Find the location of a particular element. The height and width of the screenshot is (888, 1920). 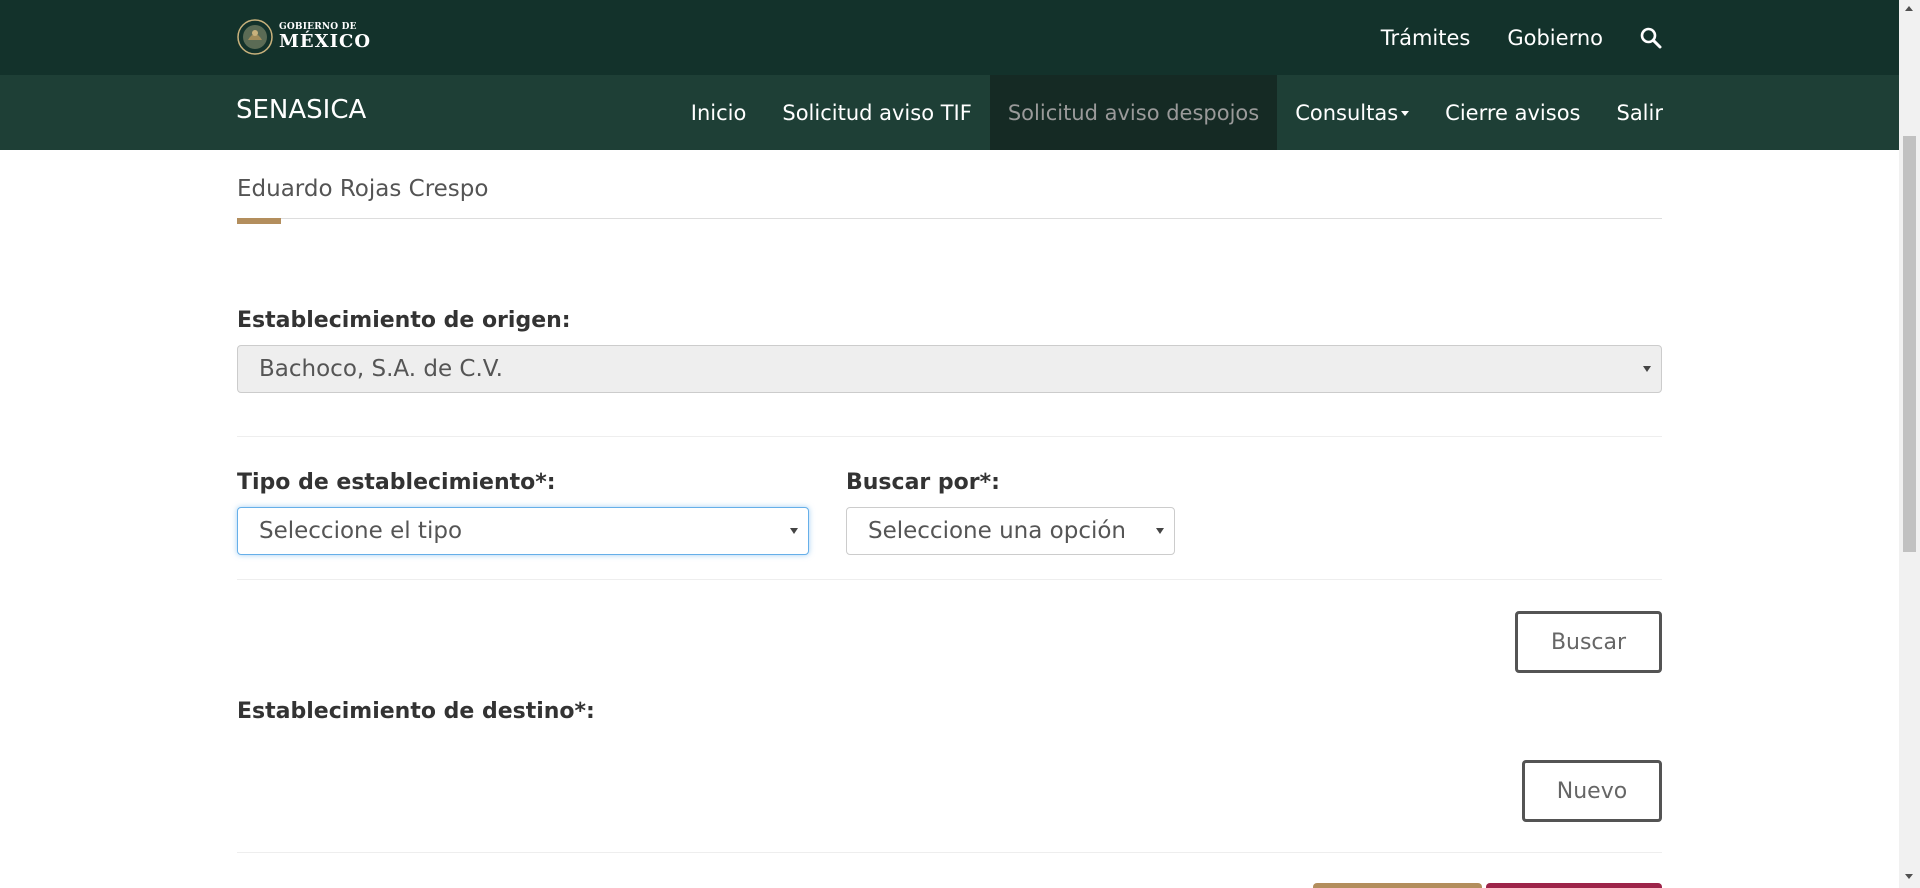

brand-title: SENASICA is located at coordinates (301, 110).